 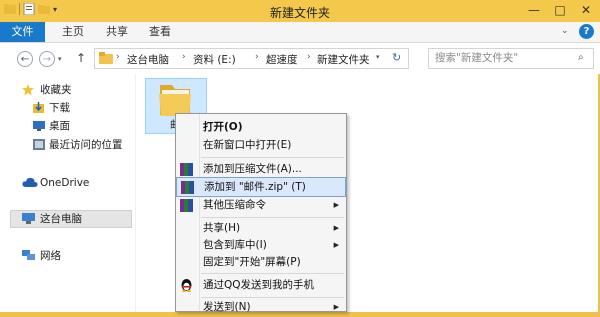 I want to click on qq-penguin-icon, so click(x=186, y=285).